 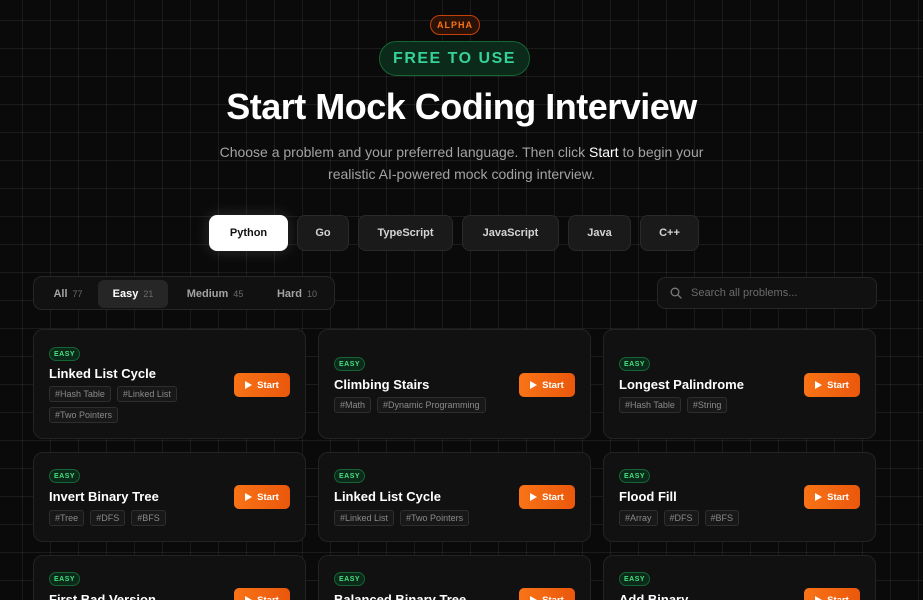 I want to click on language-python: Python, so click(x=248, y=233).